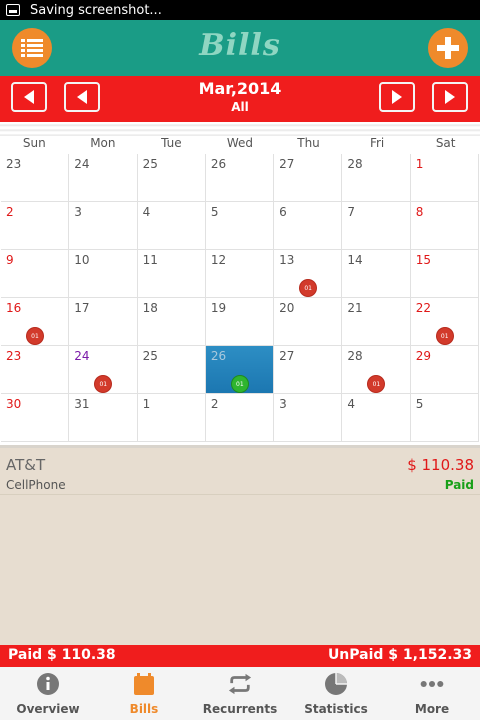 The height and width of the screenshot is (720, 480). Describe the element at coordinates (240, 178) in the screenshot. I see `calendar-day: 26` at that location.